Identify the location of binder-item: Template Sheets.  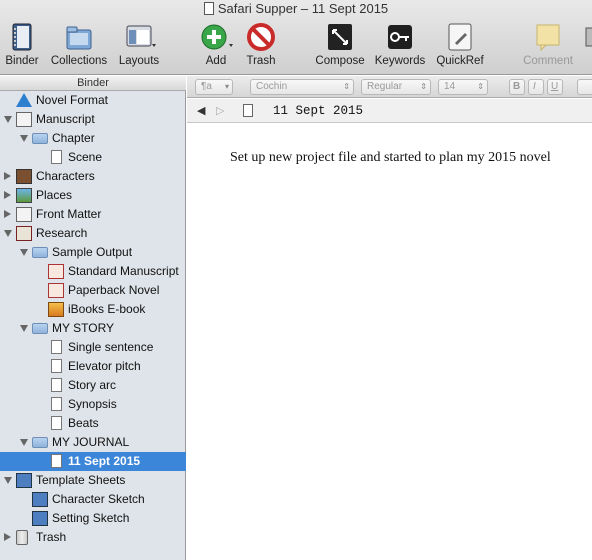
(93, 480).